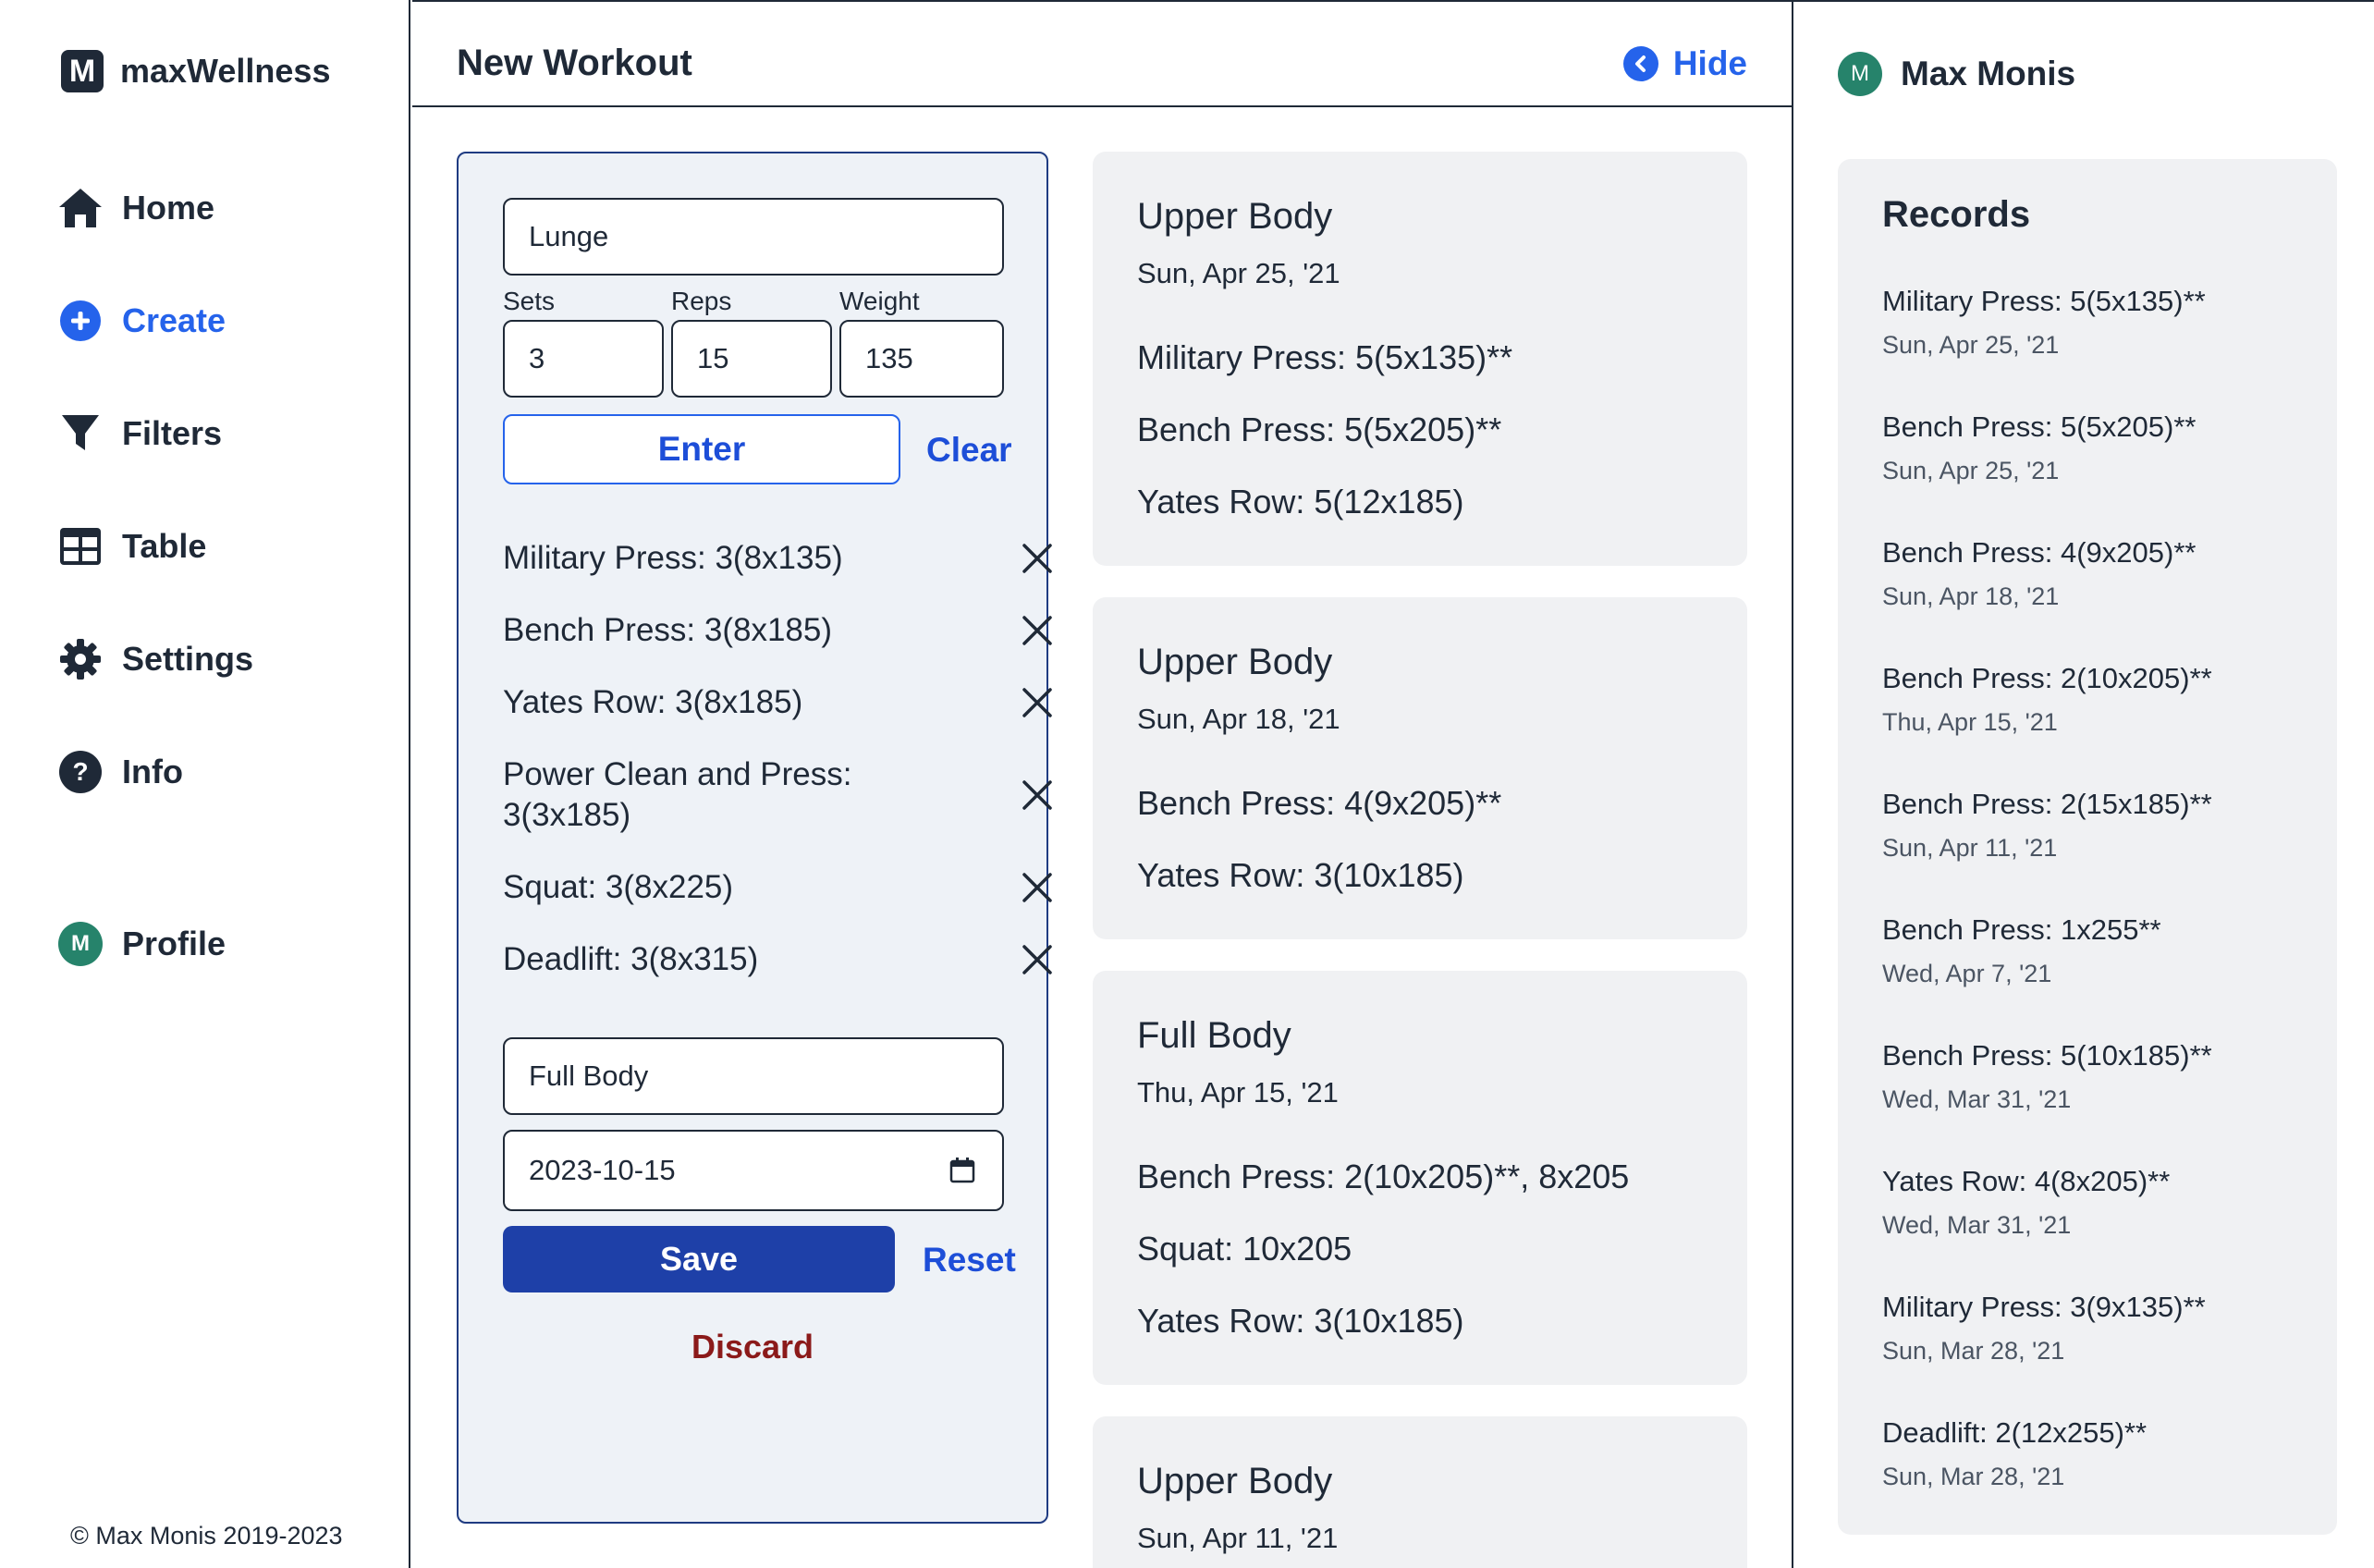 The image size is (2374, 1568). What do you see at coordinates (2026, 1203) in the screenshot?
I see `record-item: Yates Row: 4(8x205)** Wed, Mar 31, '21` at bounding box center [2026, 1203].